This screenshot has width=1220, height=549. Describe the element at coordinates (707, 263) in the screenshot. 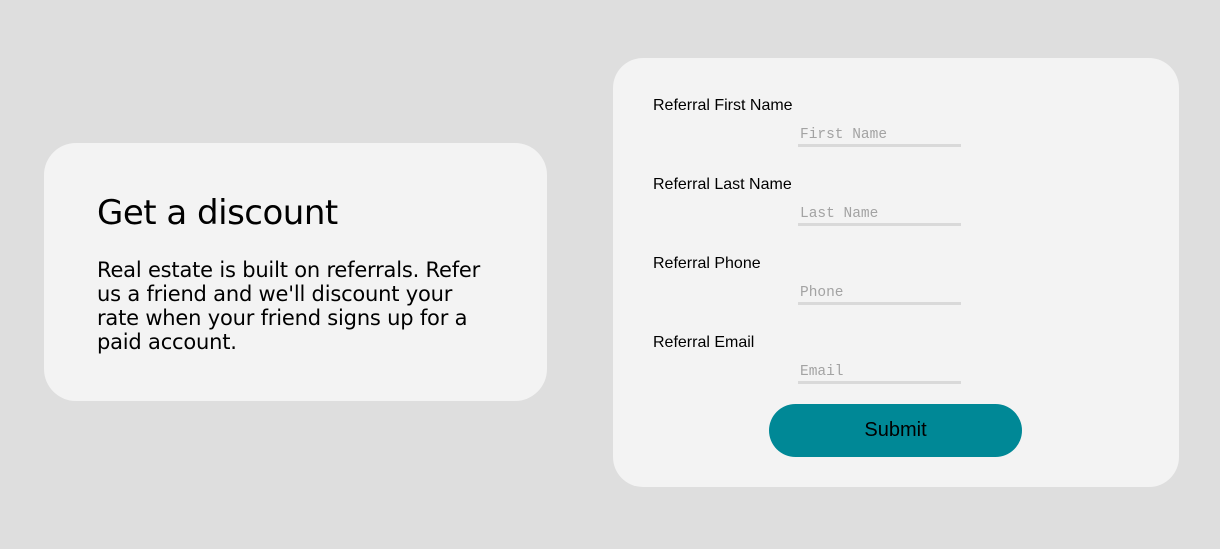

I see `phone-label: Referral Phone` at that location.